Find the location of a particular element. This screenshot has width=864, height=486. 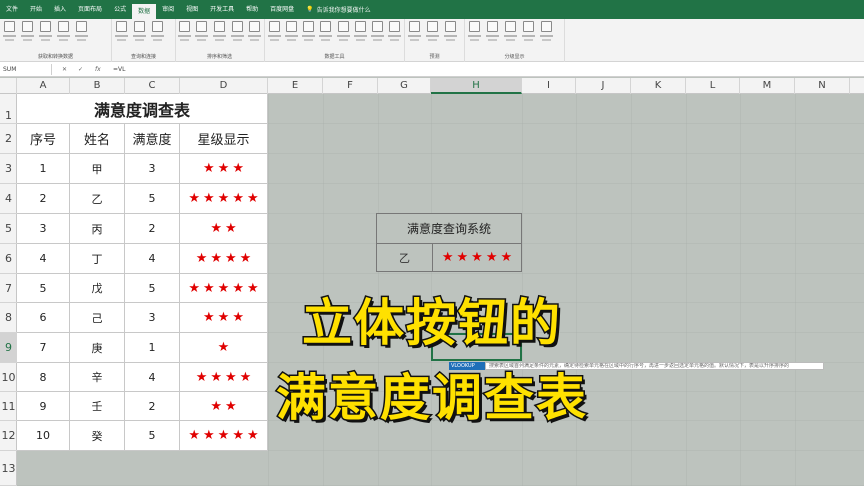

survey-cell: 甲 is located at coordinates (97, 169).